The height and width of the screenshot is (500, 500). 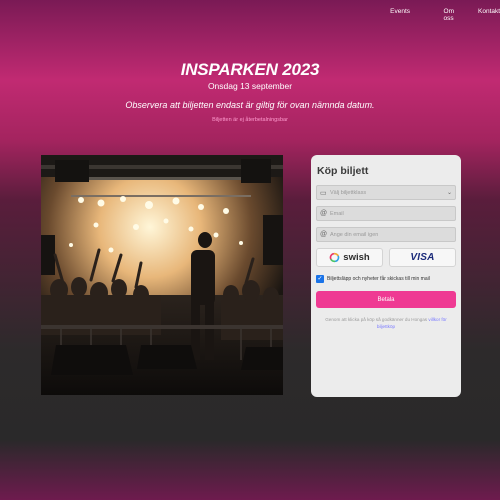 I want to click on swish-logo-icon, so click(x=335, y=257).